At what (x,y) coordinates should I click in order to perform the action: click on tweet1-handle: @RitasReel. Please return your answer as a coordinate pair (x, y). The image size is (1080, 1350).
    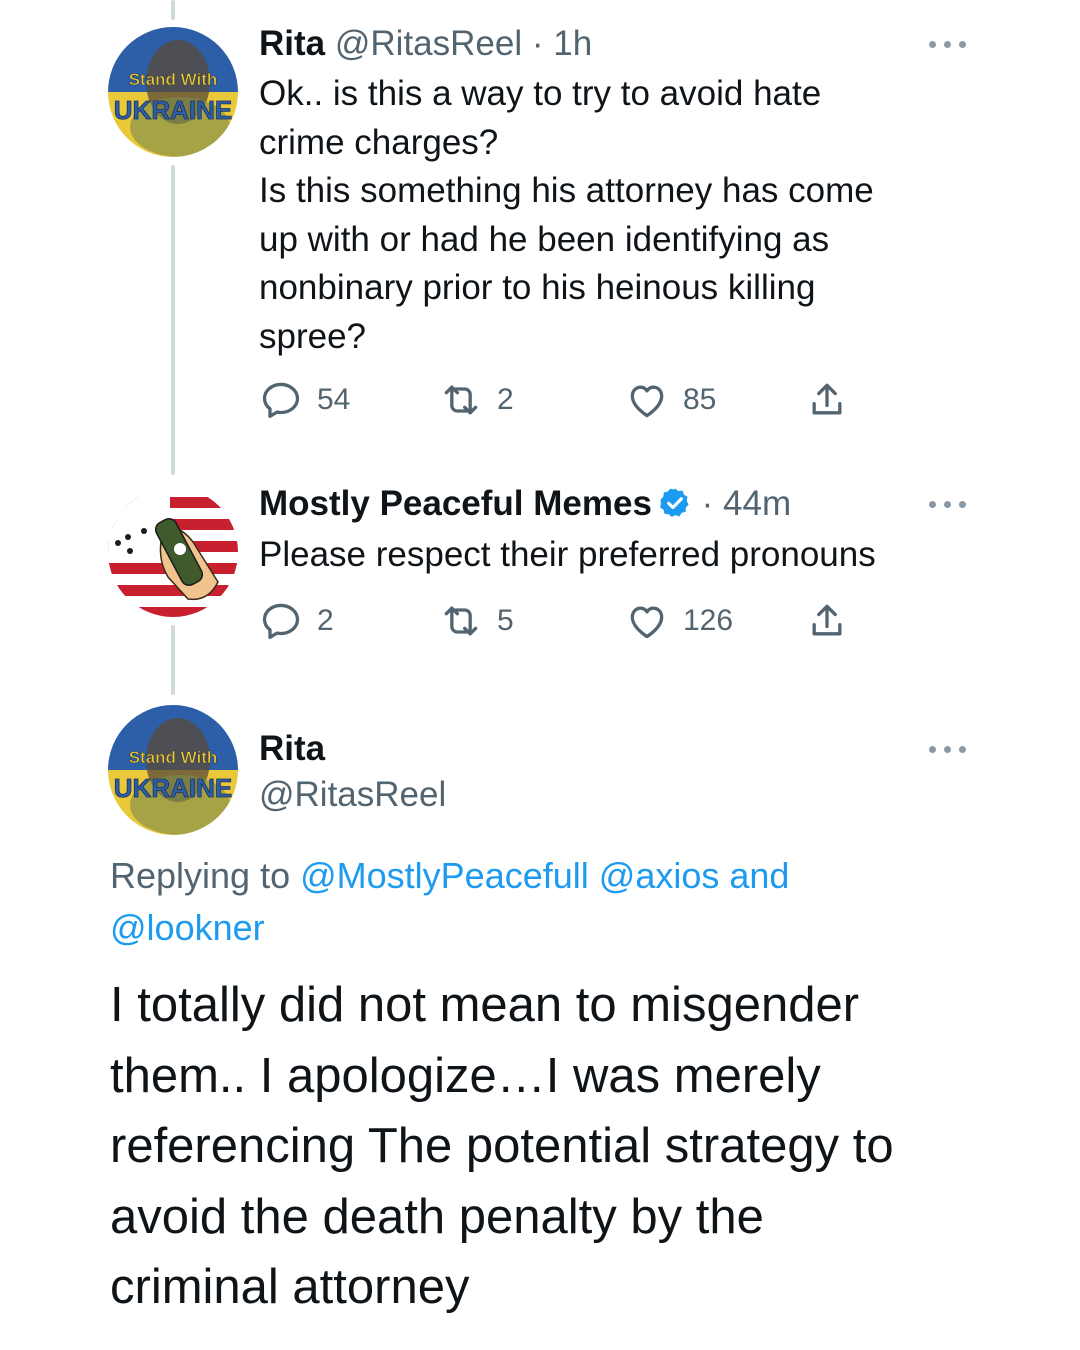
    Looking at the image, I should click on (428, 43).